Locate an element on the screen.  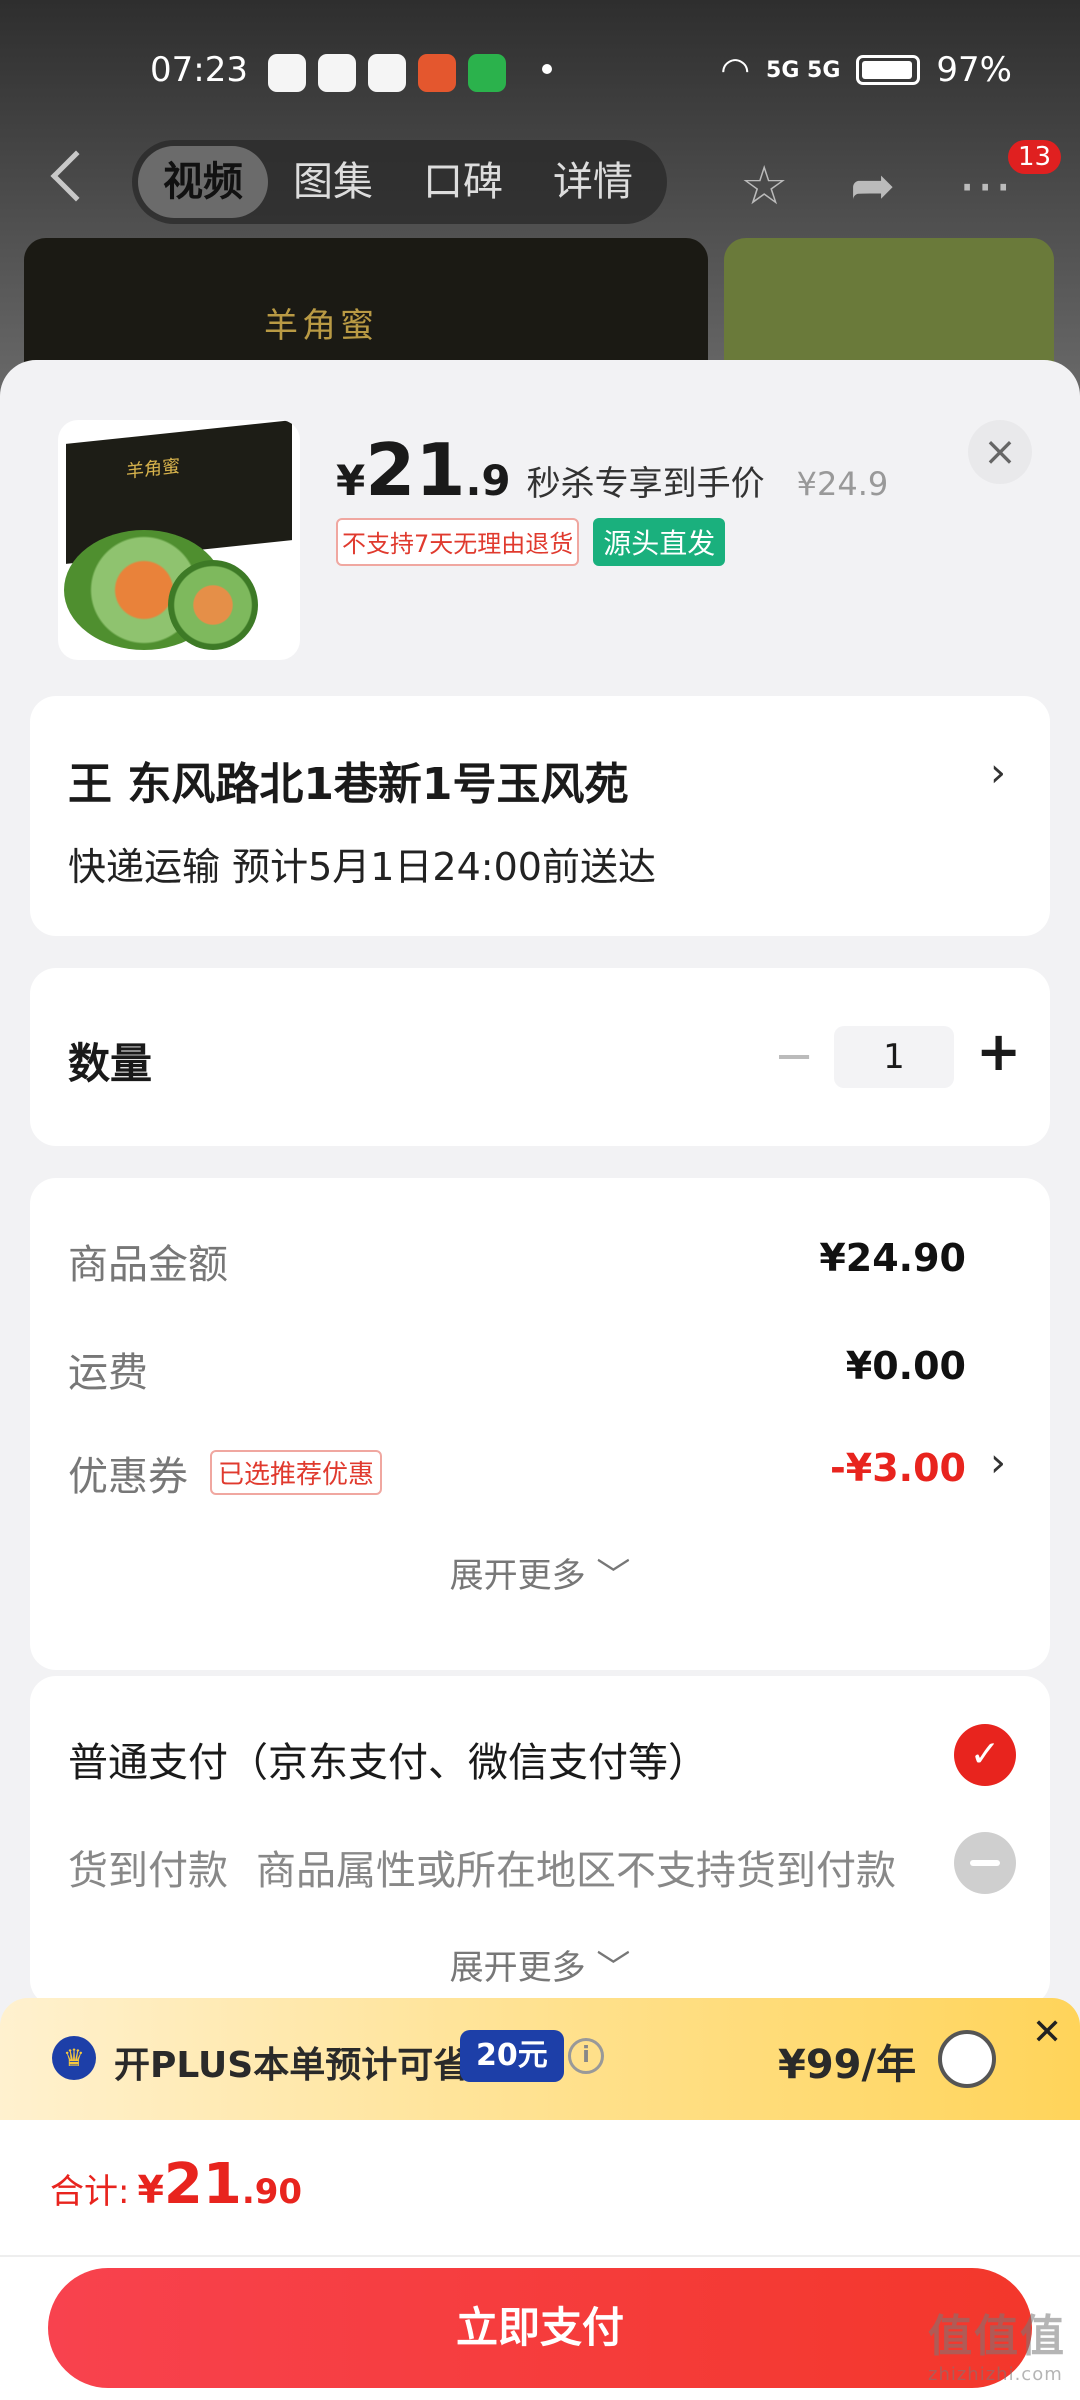
video-app-icon is located at coordinates (437, 73).